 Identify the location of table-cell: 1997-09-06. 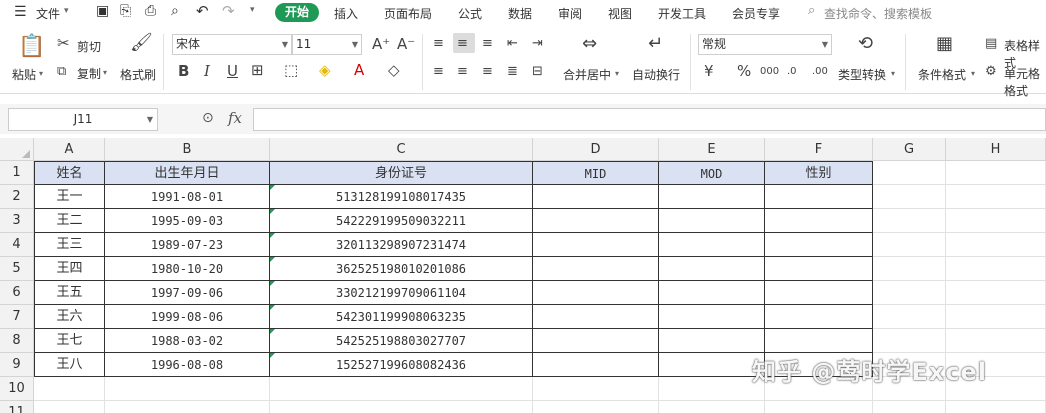
(187, 293).